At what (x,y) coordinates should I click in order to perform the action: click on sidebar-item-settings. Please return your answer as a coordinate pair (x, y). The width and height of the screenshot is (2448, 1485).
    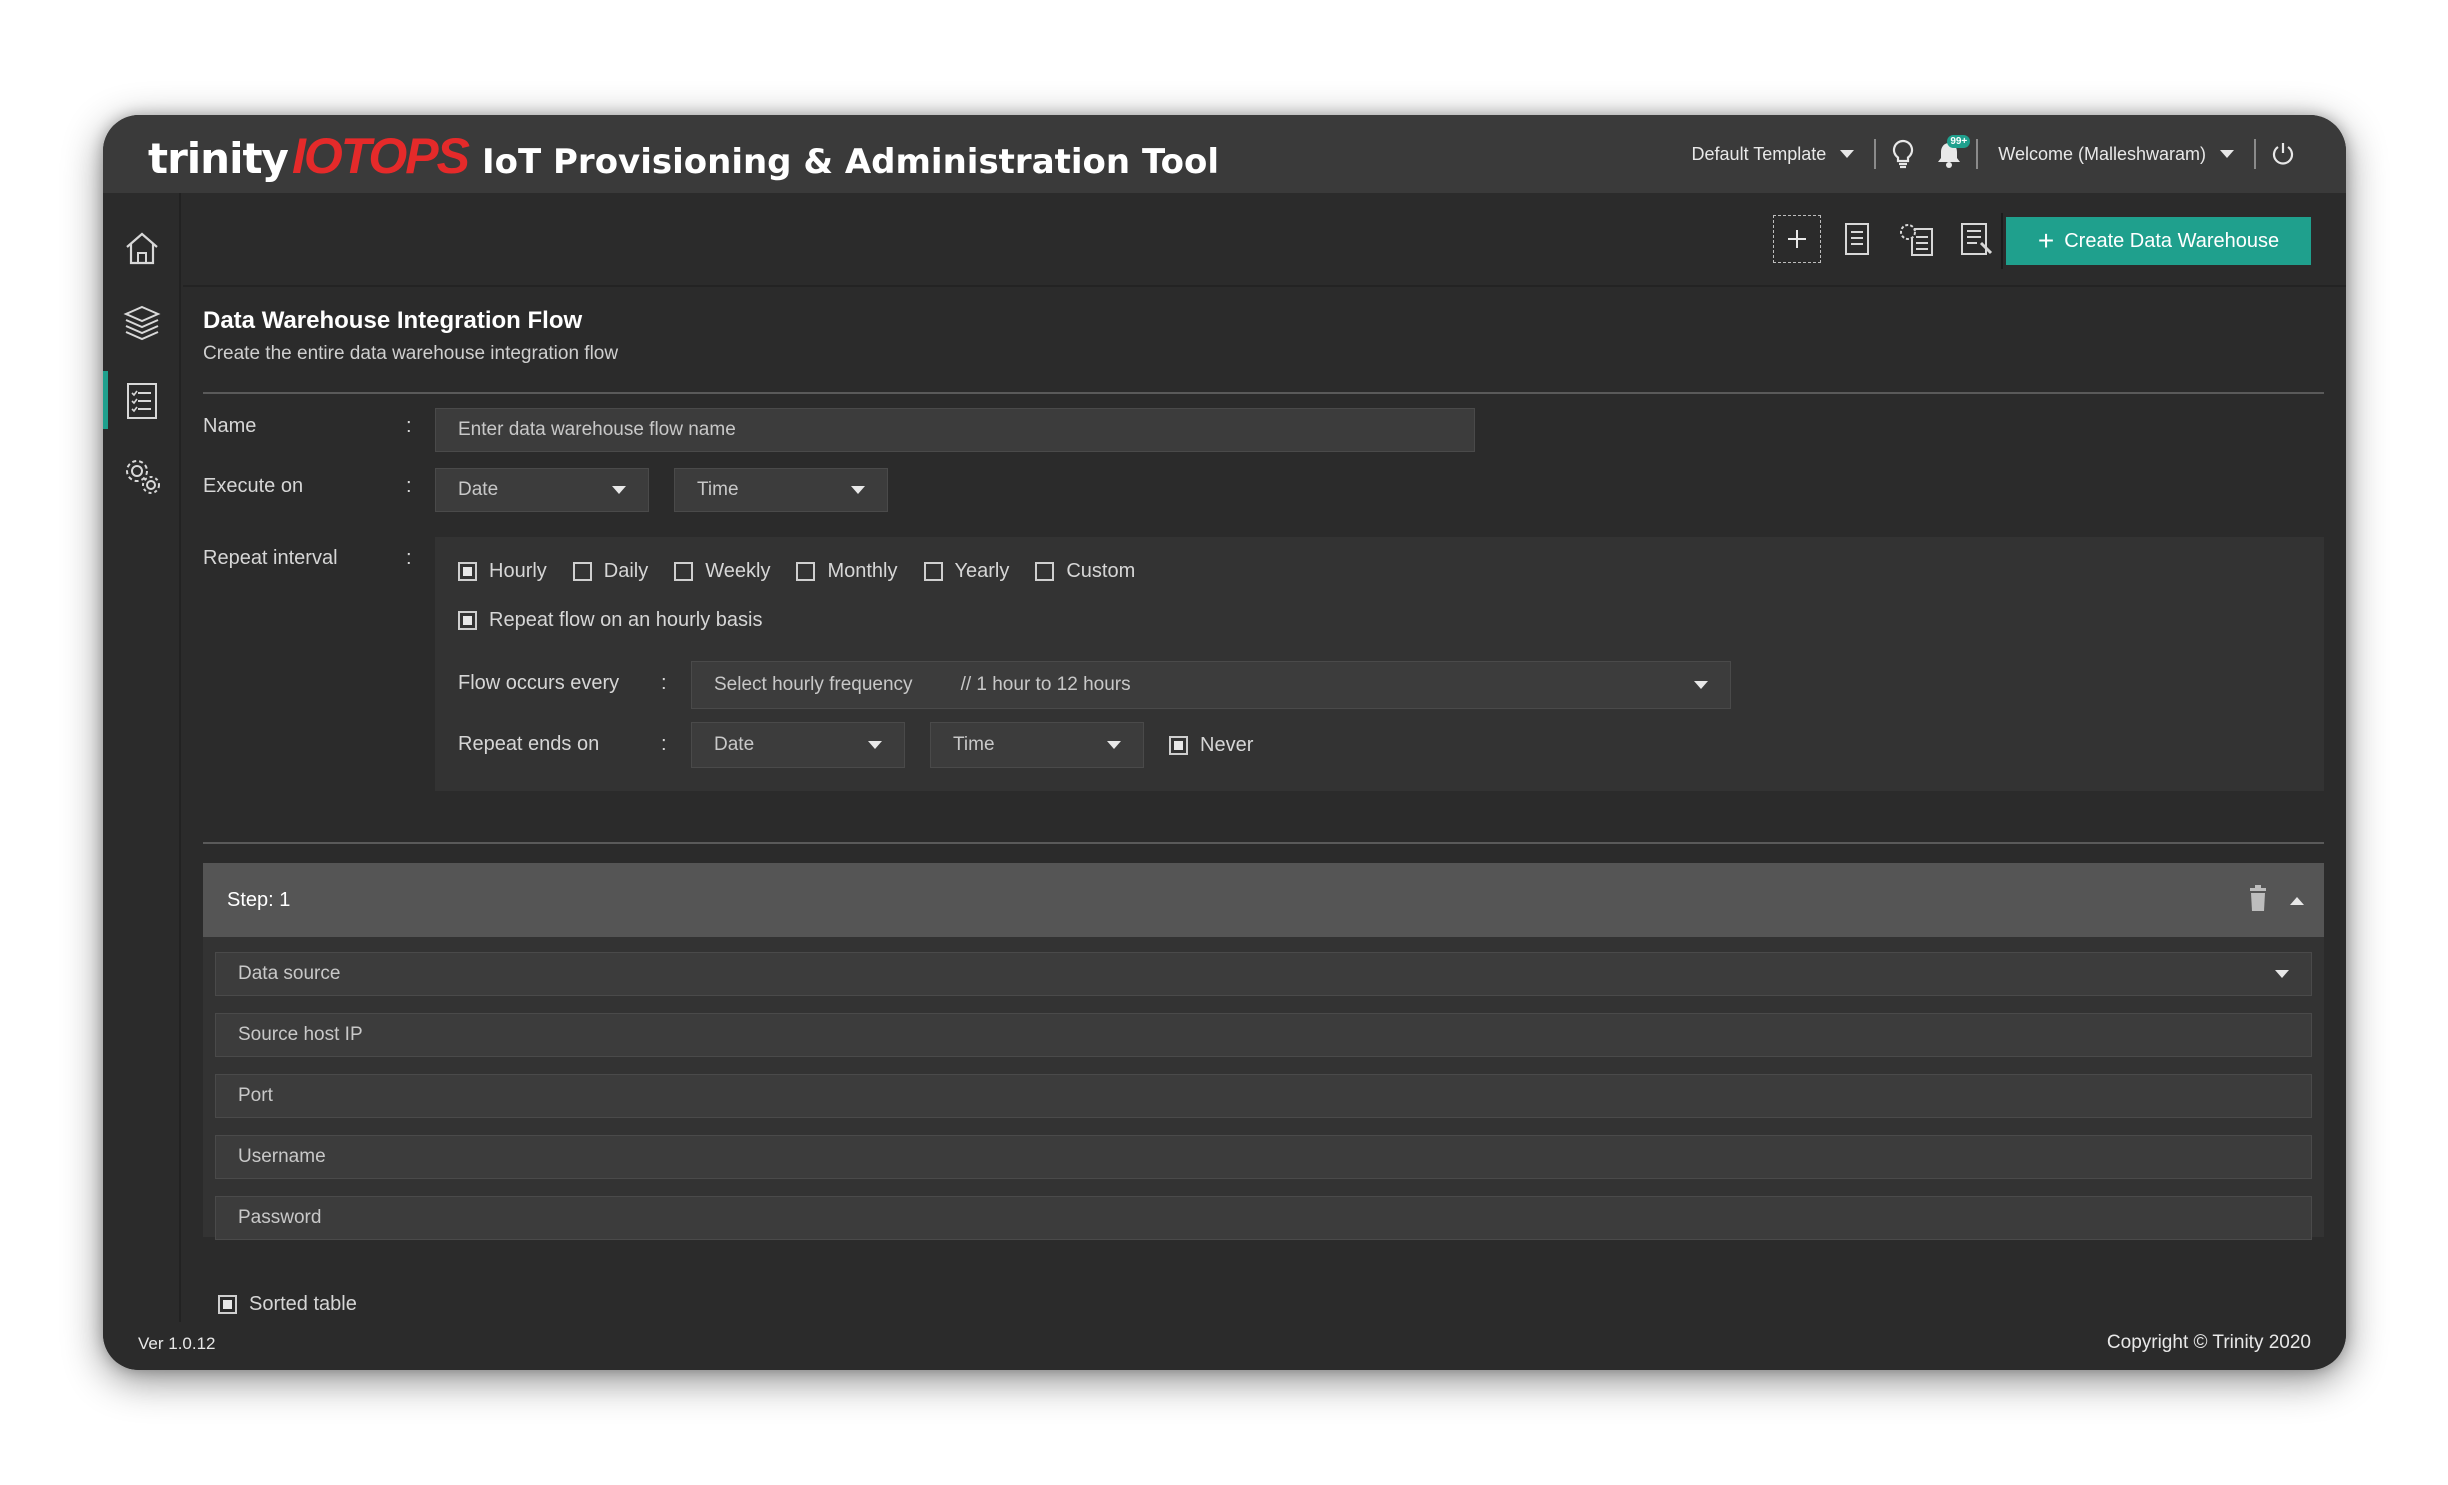
    Looking at the image, I should click on (142, 476).